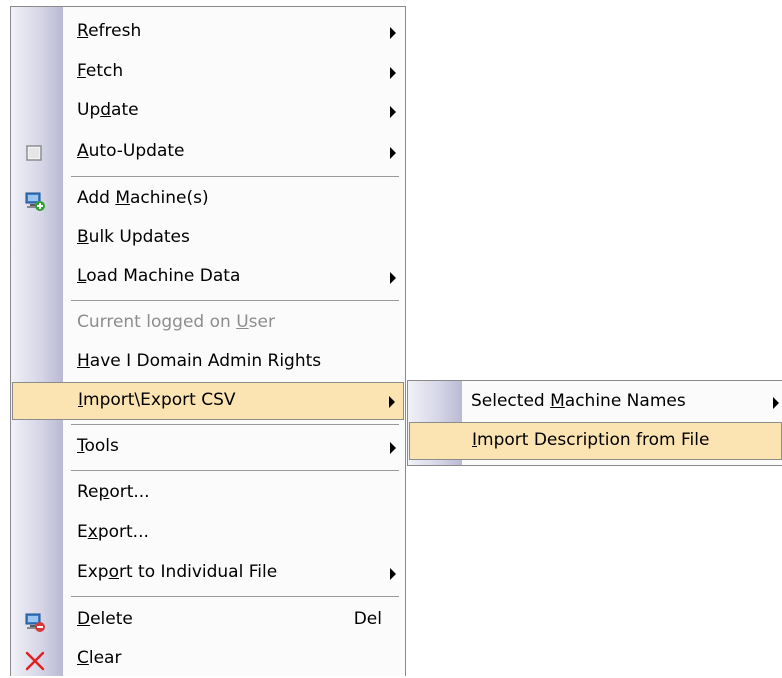 This screenshot has width=782, height=678. What do you see at coordinates (208, 152) in the screenshot?
I see `menu-item-auto-update: Auto-Update` at bounding box center [208, 152].